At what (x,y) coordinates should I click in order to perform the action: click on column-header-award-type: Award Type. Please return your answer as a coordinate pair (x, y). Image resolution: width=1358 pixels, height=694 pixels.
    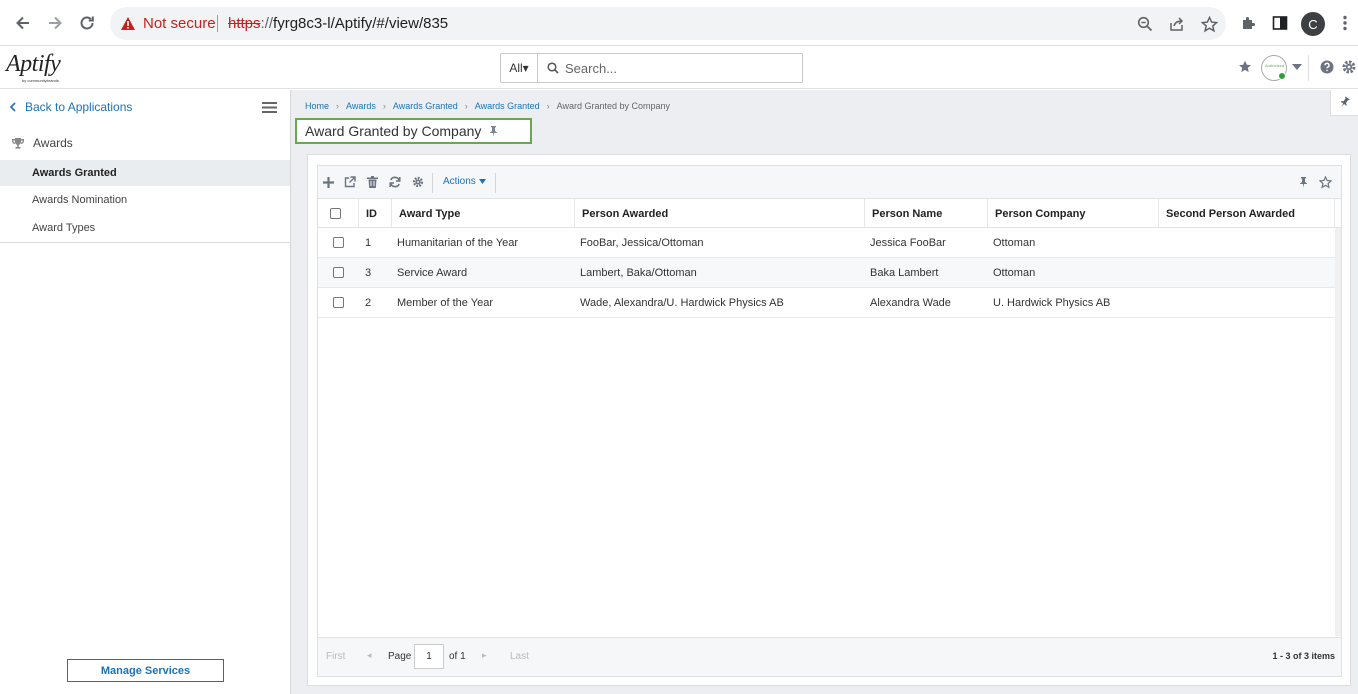
    Looking at the image, I should click on (482, 213).